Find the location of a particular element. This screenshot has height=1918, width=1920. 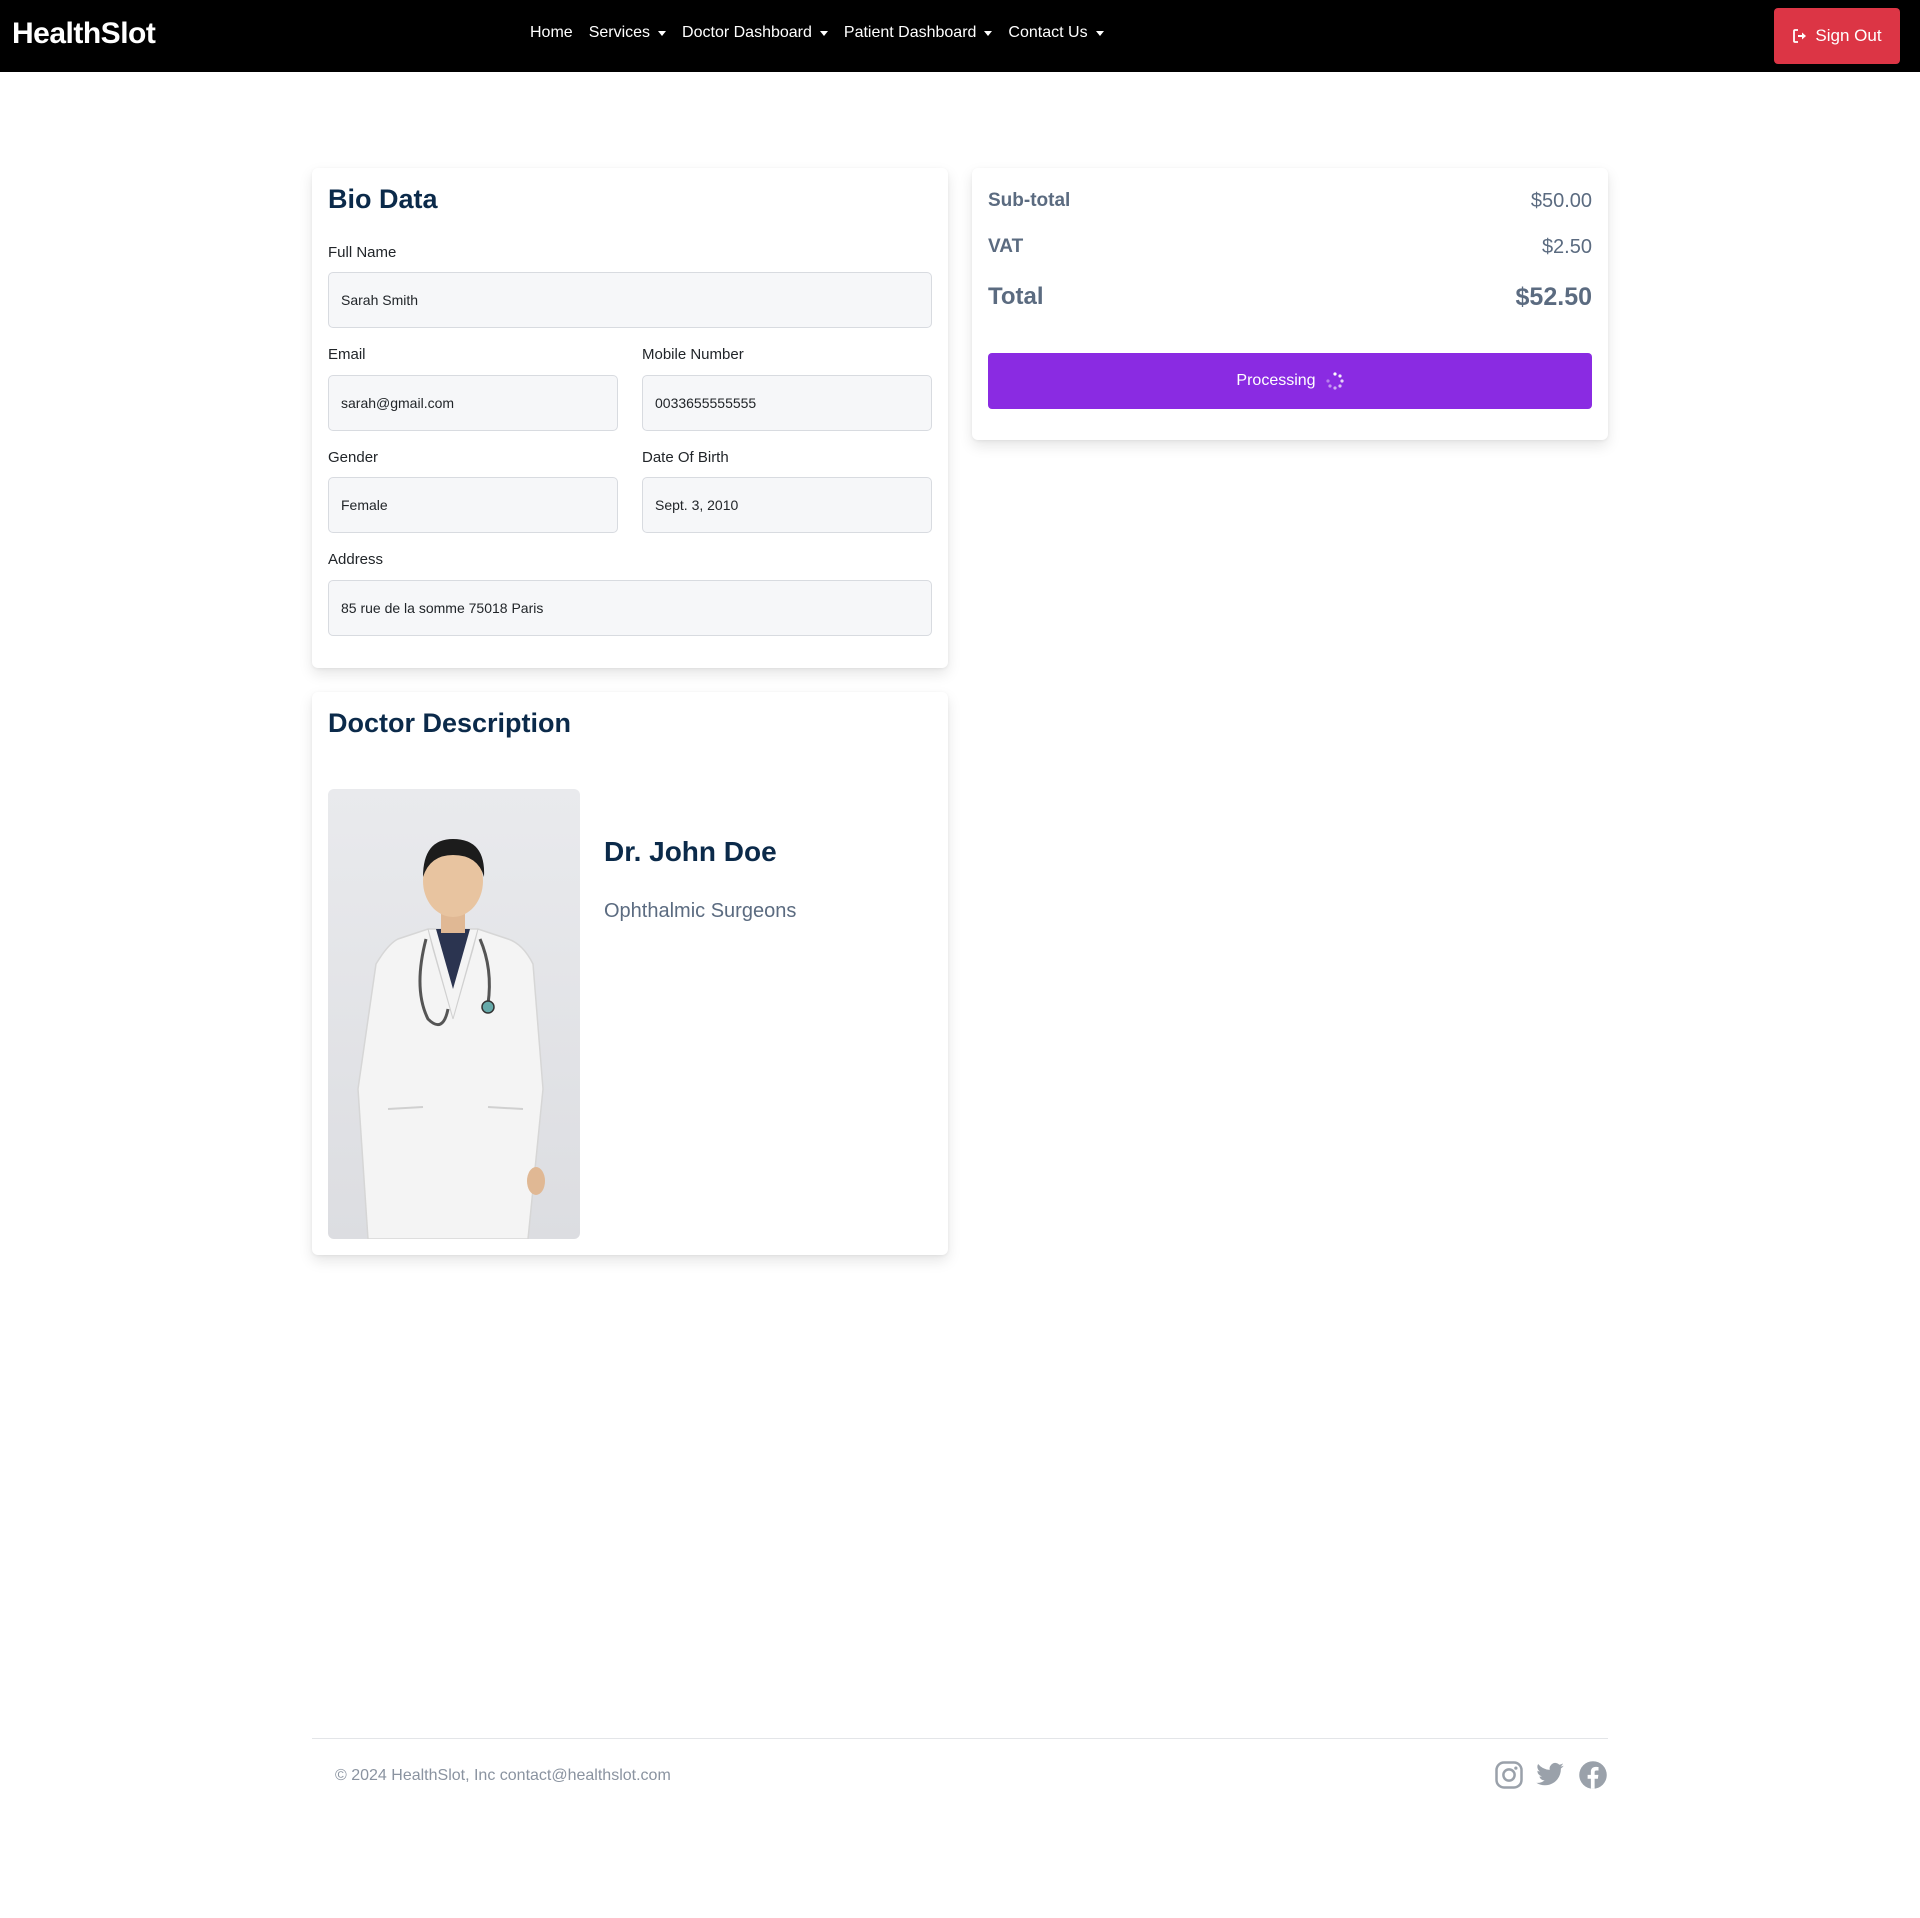

doctor-name: Dr. John Doe is located at coordinates (690, 851).